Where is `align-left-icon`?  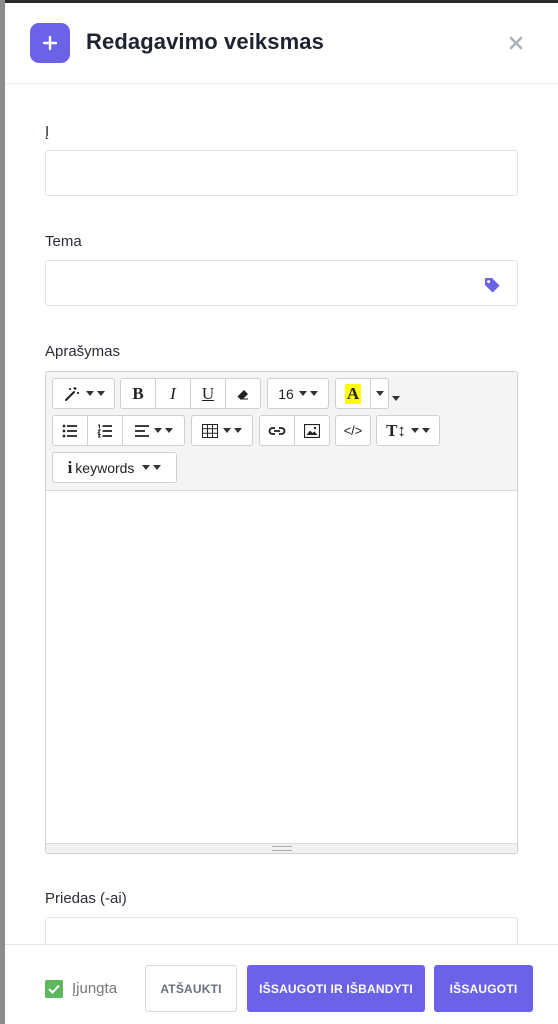
align-left-icon is located at coordinates (141, 430).